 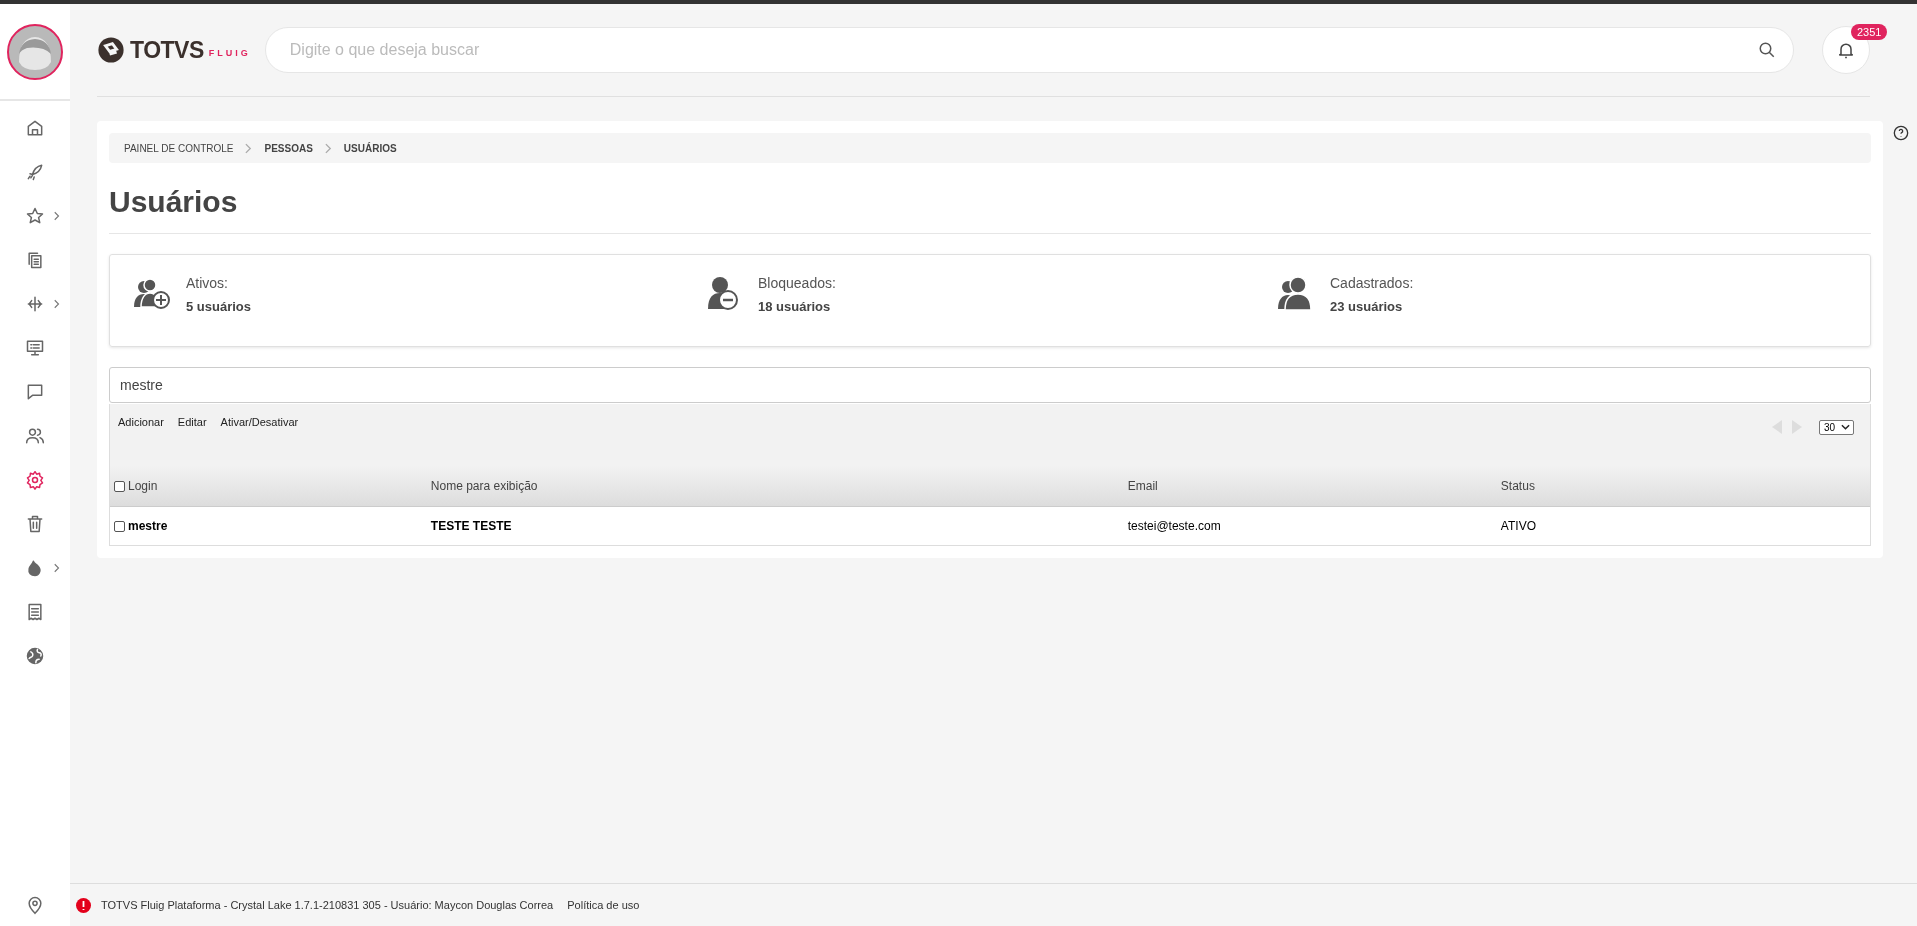 I want to click on documents-icon, so click(x=35, y=260).